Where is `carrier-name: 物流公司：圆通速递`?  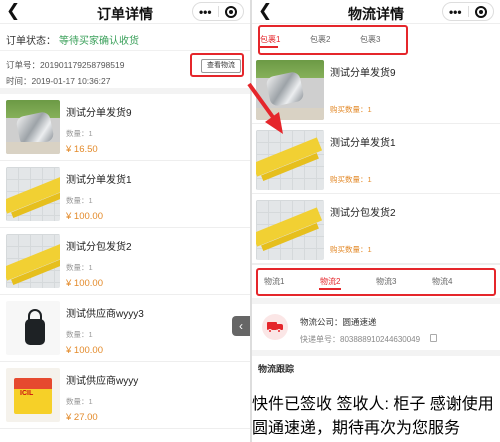 carrier-name: 物流公司：圆通速递 is located at coordinates (338, 322).